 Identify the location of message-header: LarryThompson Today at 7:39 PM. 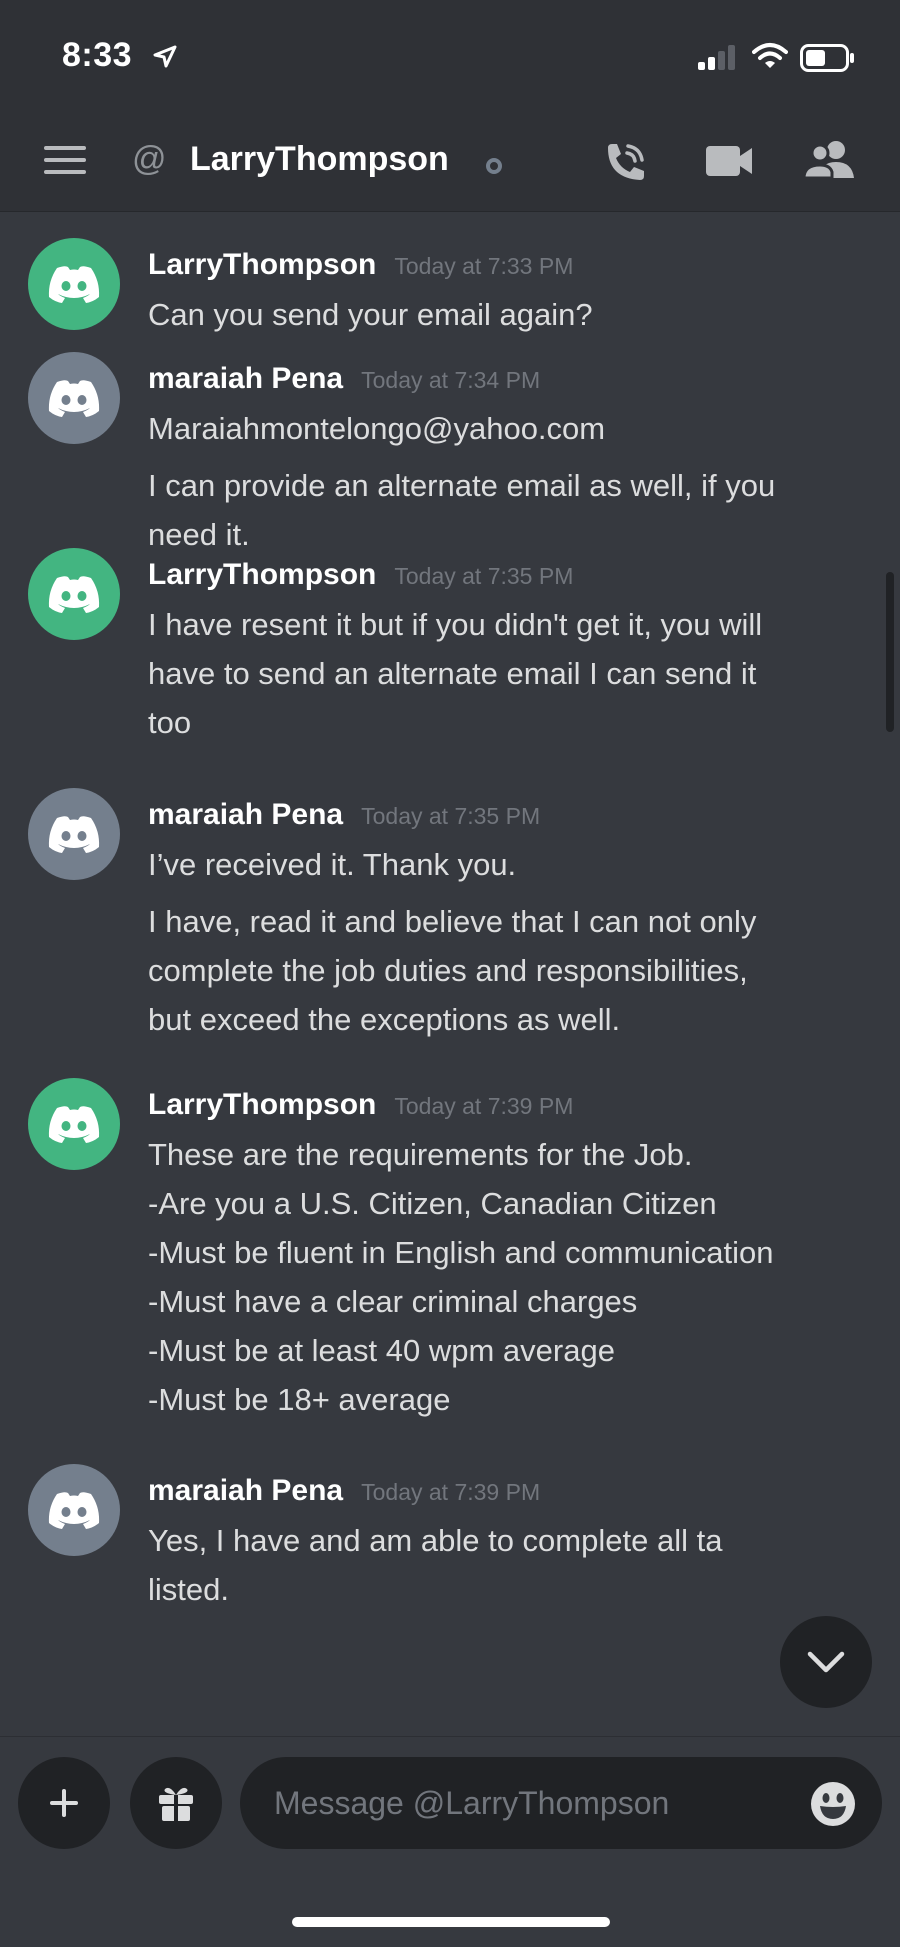
(360, 1105).